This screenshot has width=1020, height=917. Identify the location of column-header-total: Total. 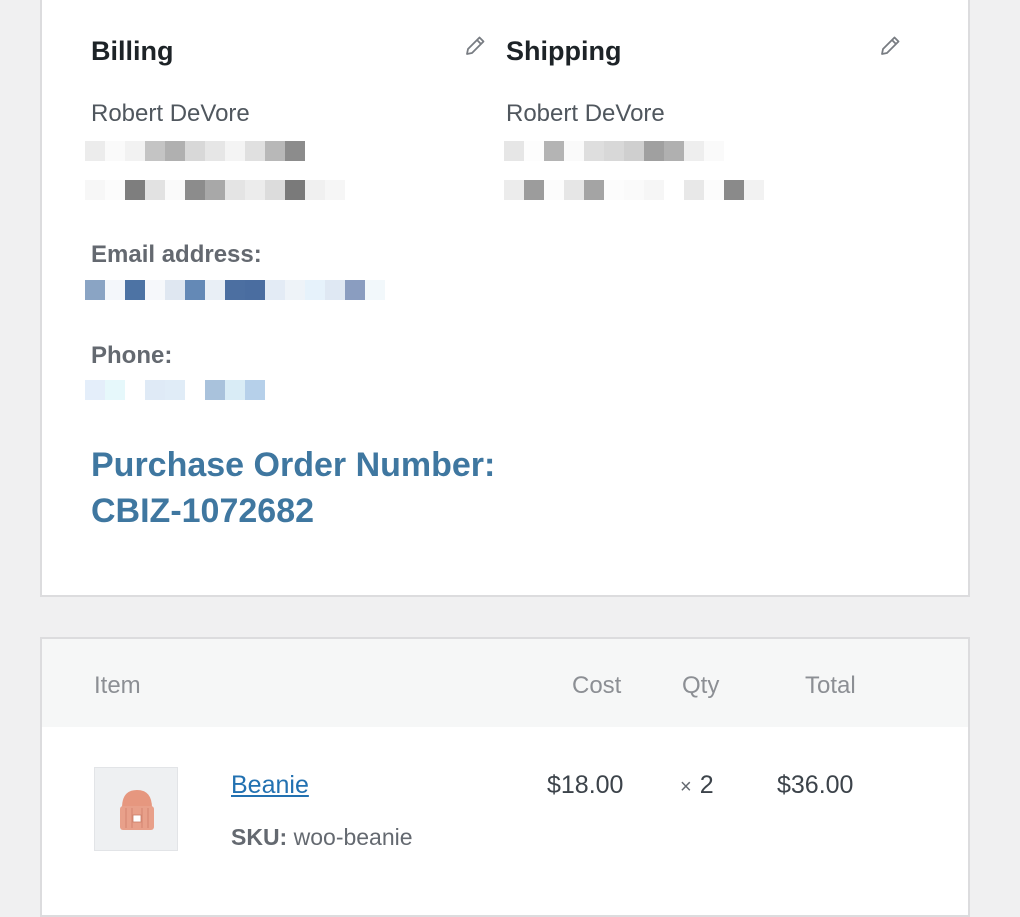
(830, 686).